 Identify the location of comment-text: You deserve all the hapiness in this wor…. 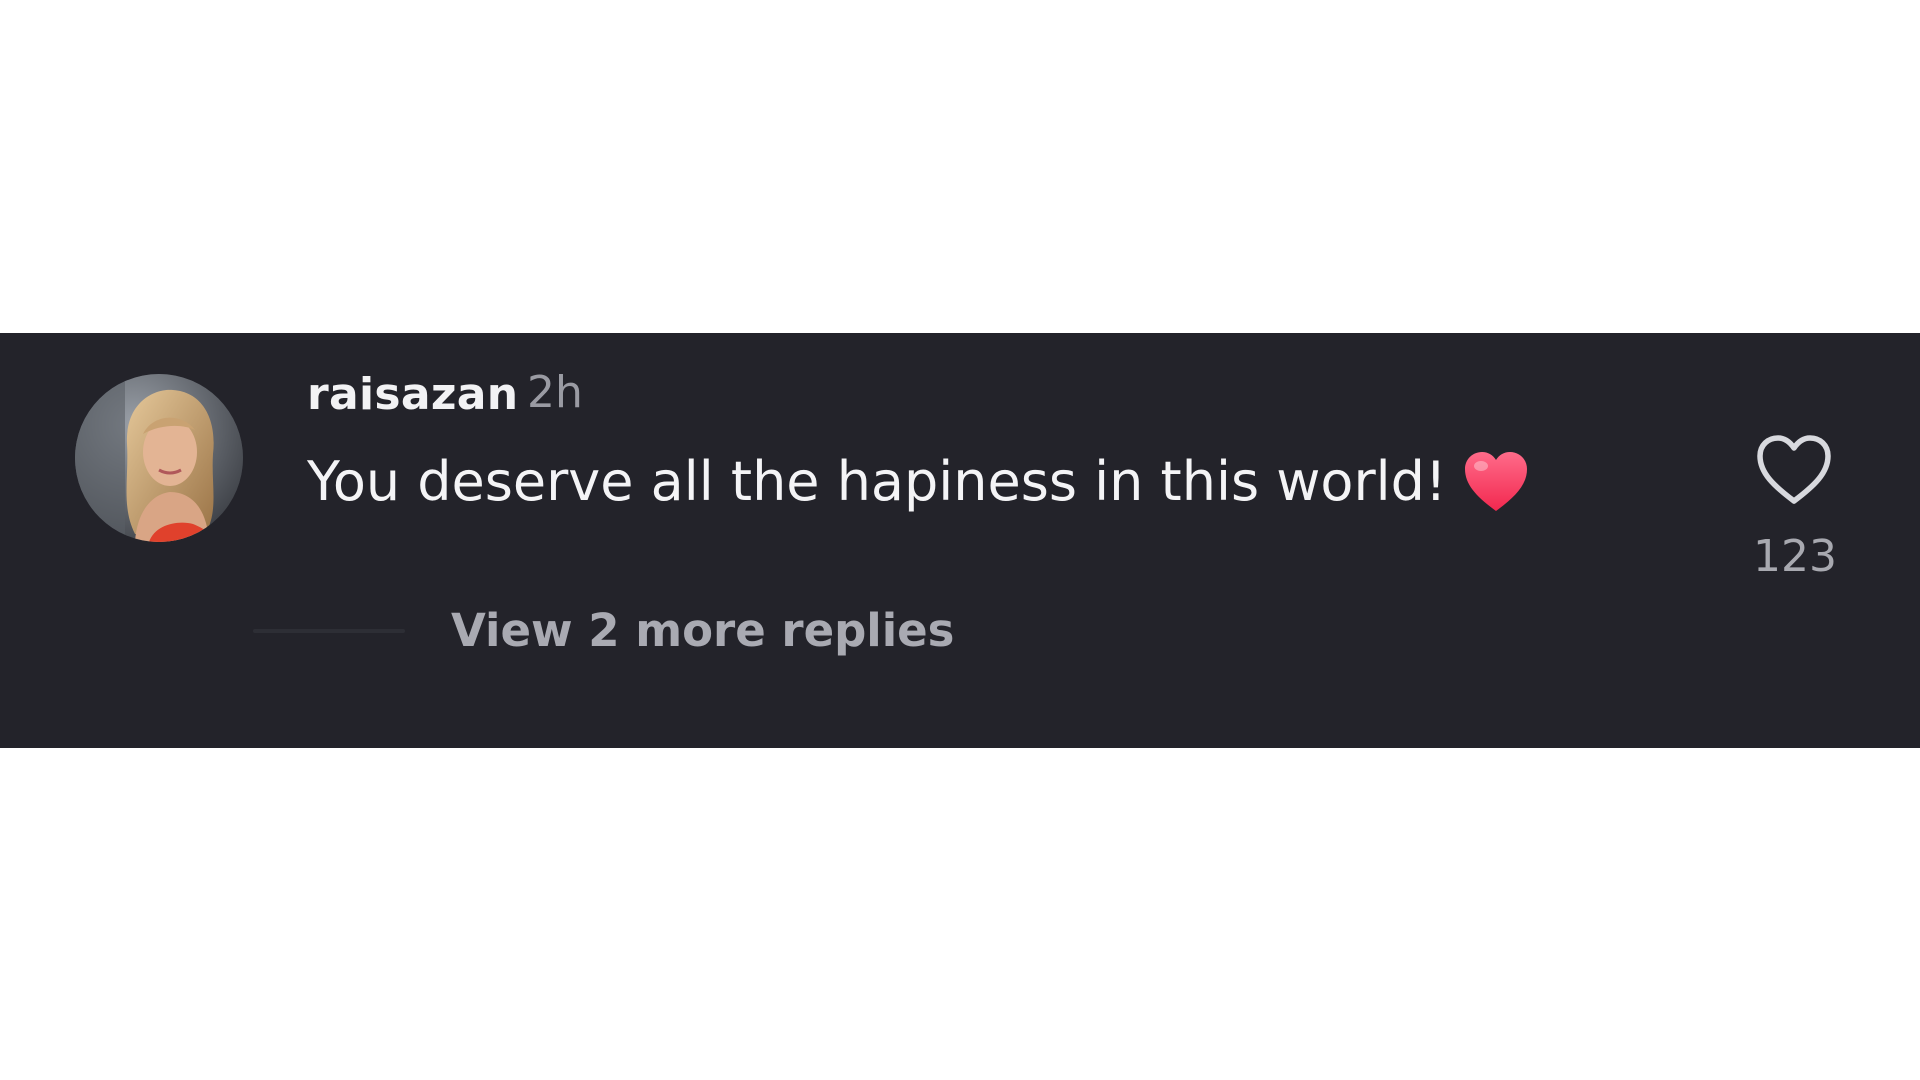
(877, 481).